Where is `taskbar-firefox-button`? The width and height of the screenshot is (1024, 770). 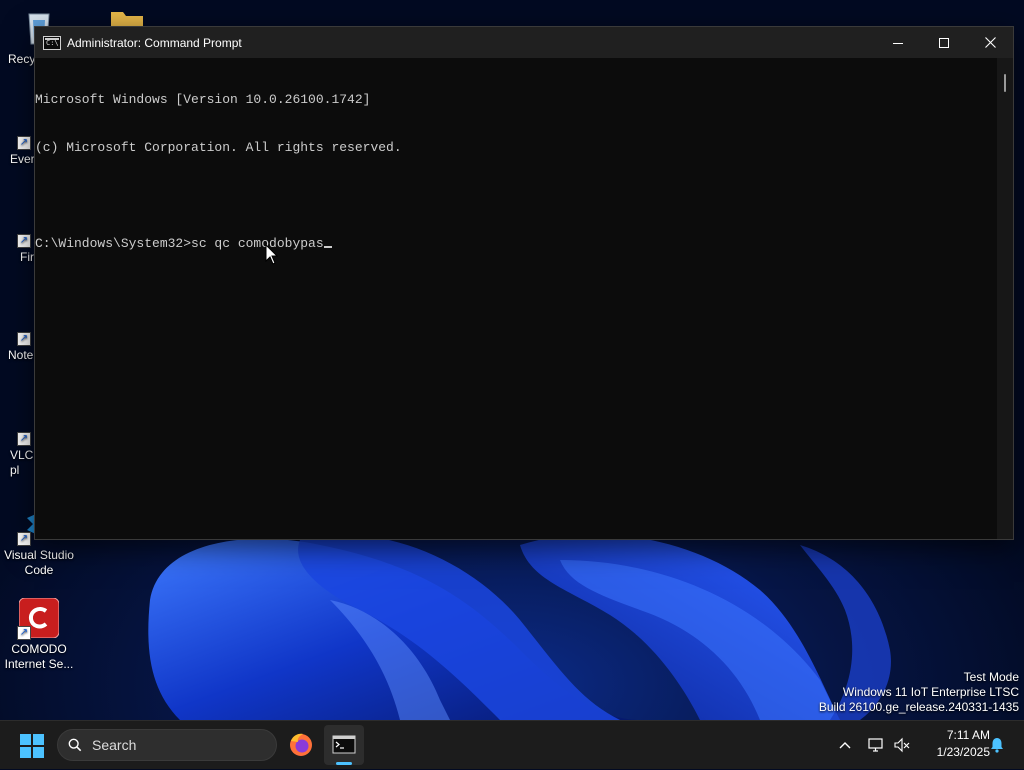 taskbar-firefox-button is located at coordinates (301, 745).